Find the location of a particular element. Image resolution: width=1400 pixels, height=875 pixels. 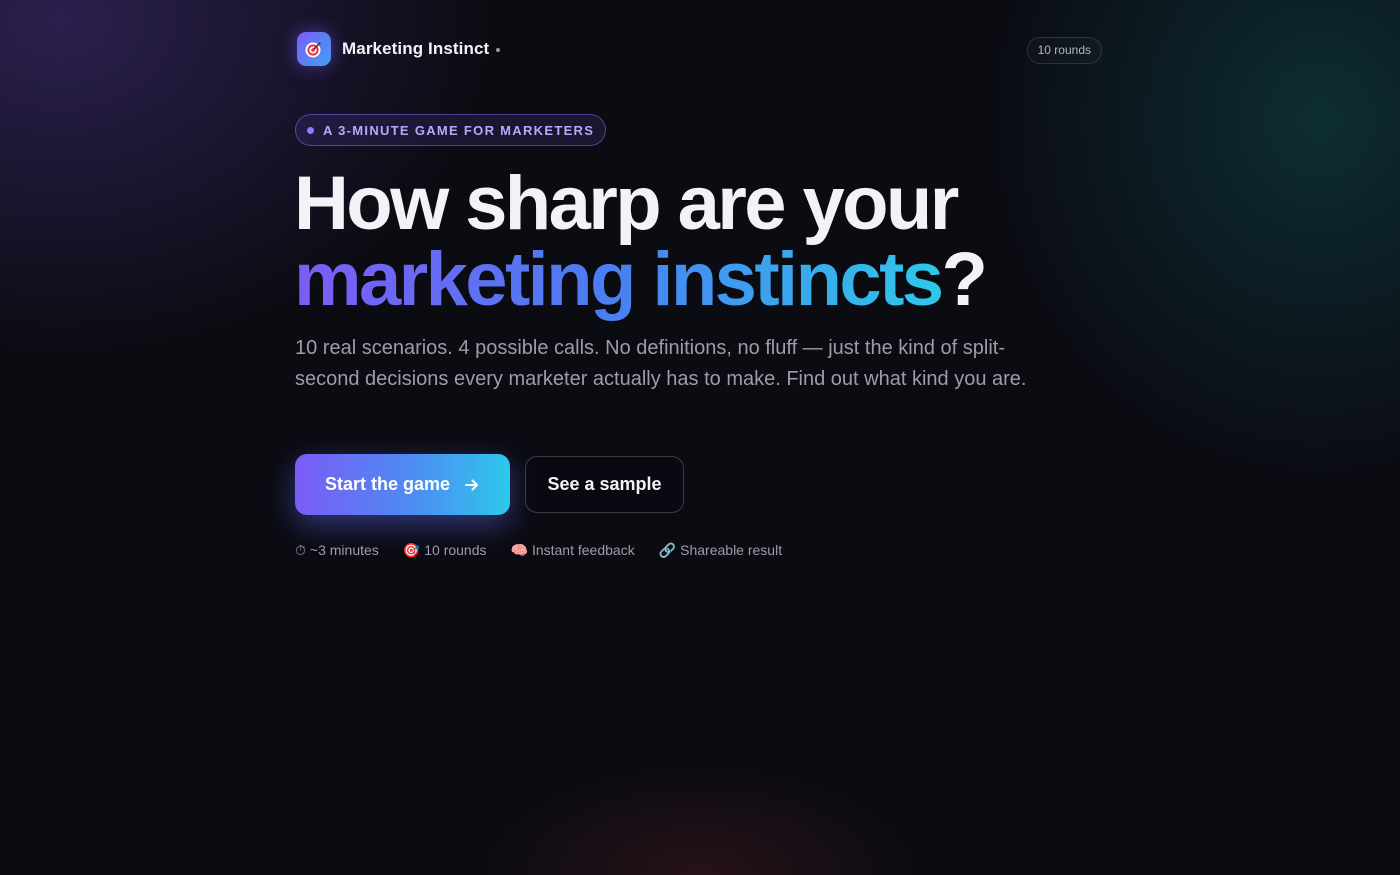

eyebrow-badge: A 3-MINUTE GAME FOR MARKETERS is located at coordinates (451, 130).